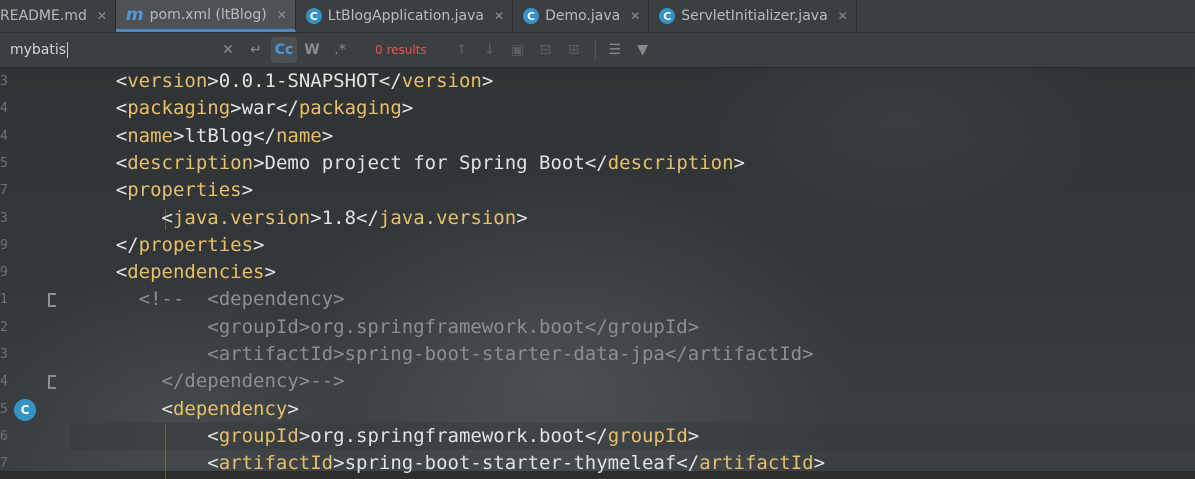 Image resolution: width=1195 pixels, height=479 pixels. I want to click on filter-icon: ▼, so click(643, 50).